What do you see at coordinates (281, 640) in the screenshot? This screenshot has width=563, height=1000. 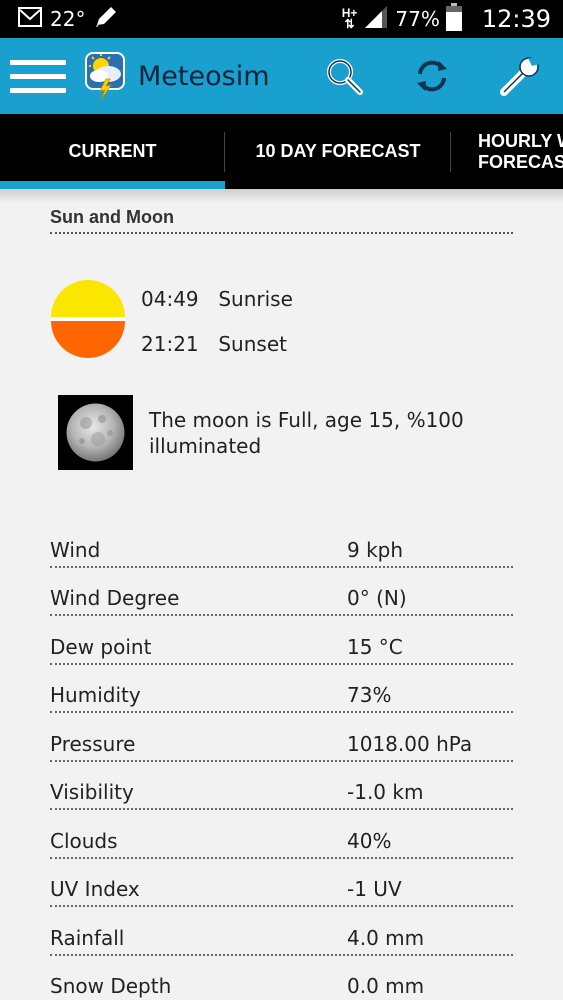 I see `detail-row-dew-point: Dew point 15 °C` at bounding box center [281, 640].